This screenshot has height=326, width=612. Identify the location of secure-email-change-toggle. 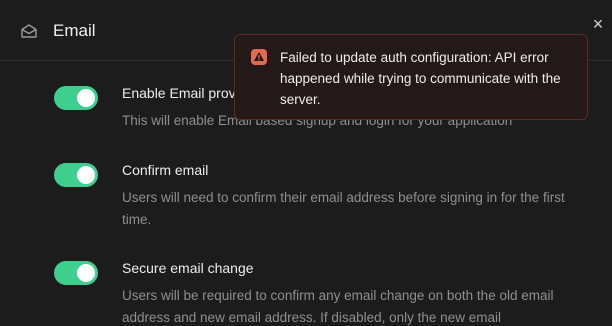
(76, 273).